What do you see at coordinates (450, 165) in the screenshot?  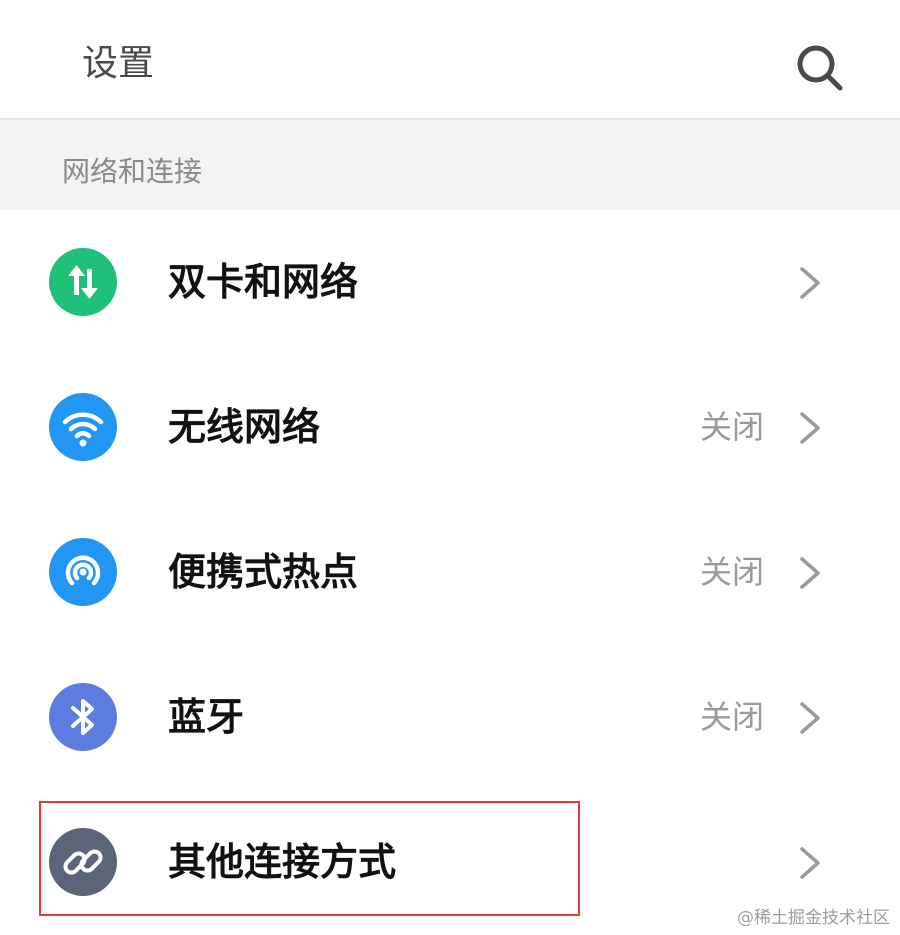 I see `section-header: 网络和连接` at bounding box center [450, 165].